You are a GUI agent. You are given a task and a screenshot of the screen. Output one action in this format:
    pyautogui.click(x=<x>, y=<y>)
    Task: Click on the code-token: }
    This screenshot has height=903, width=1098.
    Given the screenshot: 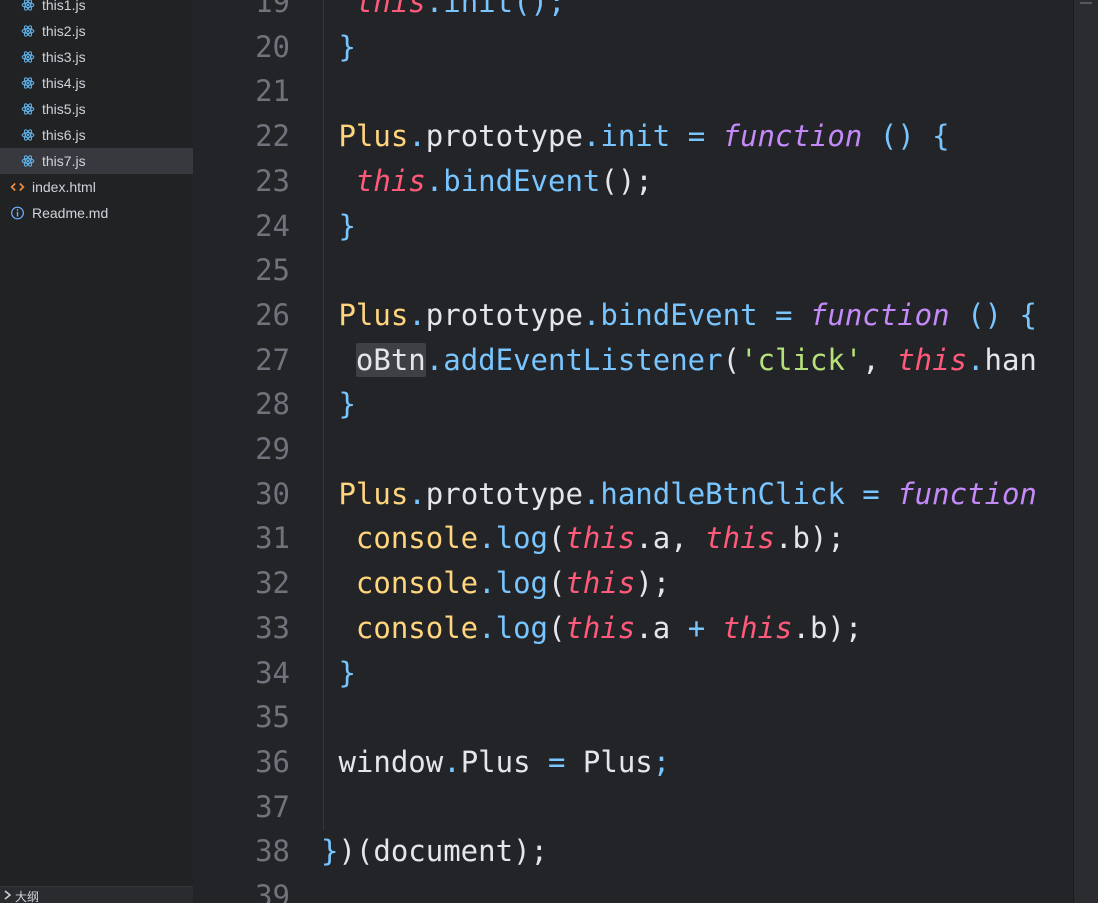 What is the action you would take?
    pyautogui.click(x=338, y=225)
    